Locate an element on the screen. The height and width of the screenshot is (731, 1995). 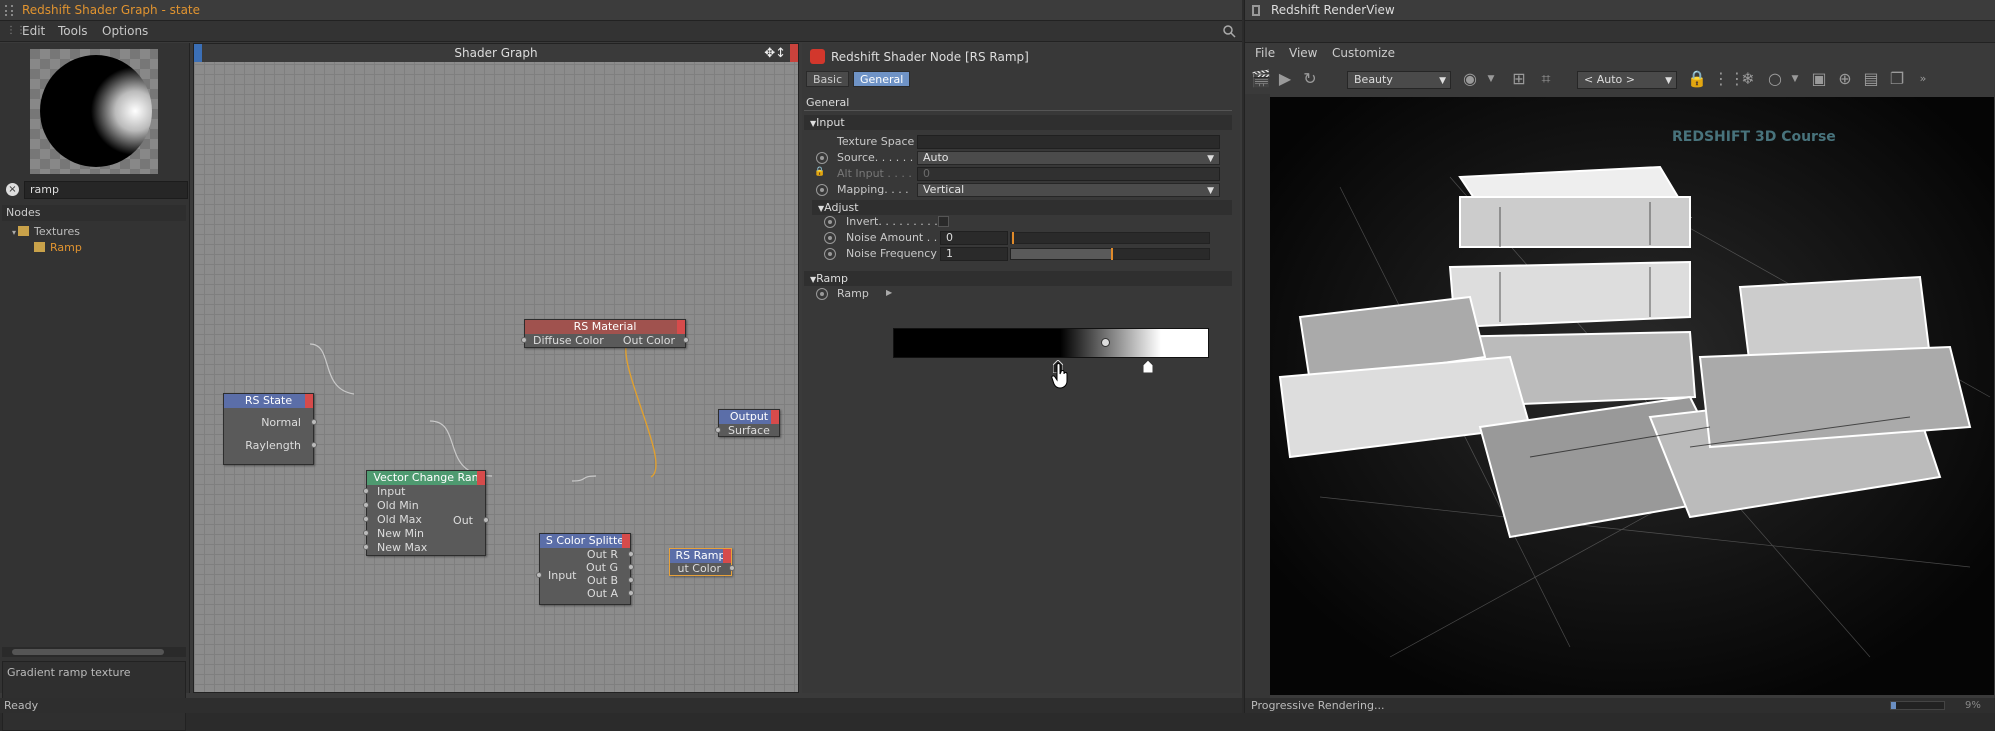
slider-marker is located at coordinates (1112, 254).